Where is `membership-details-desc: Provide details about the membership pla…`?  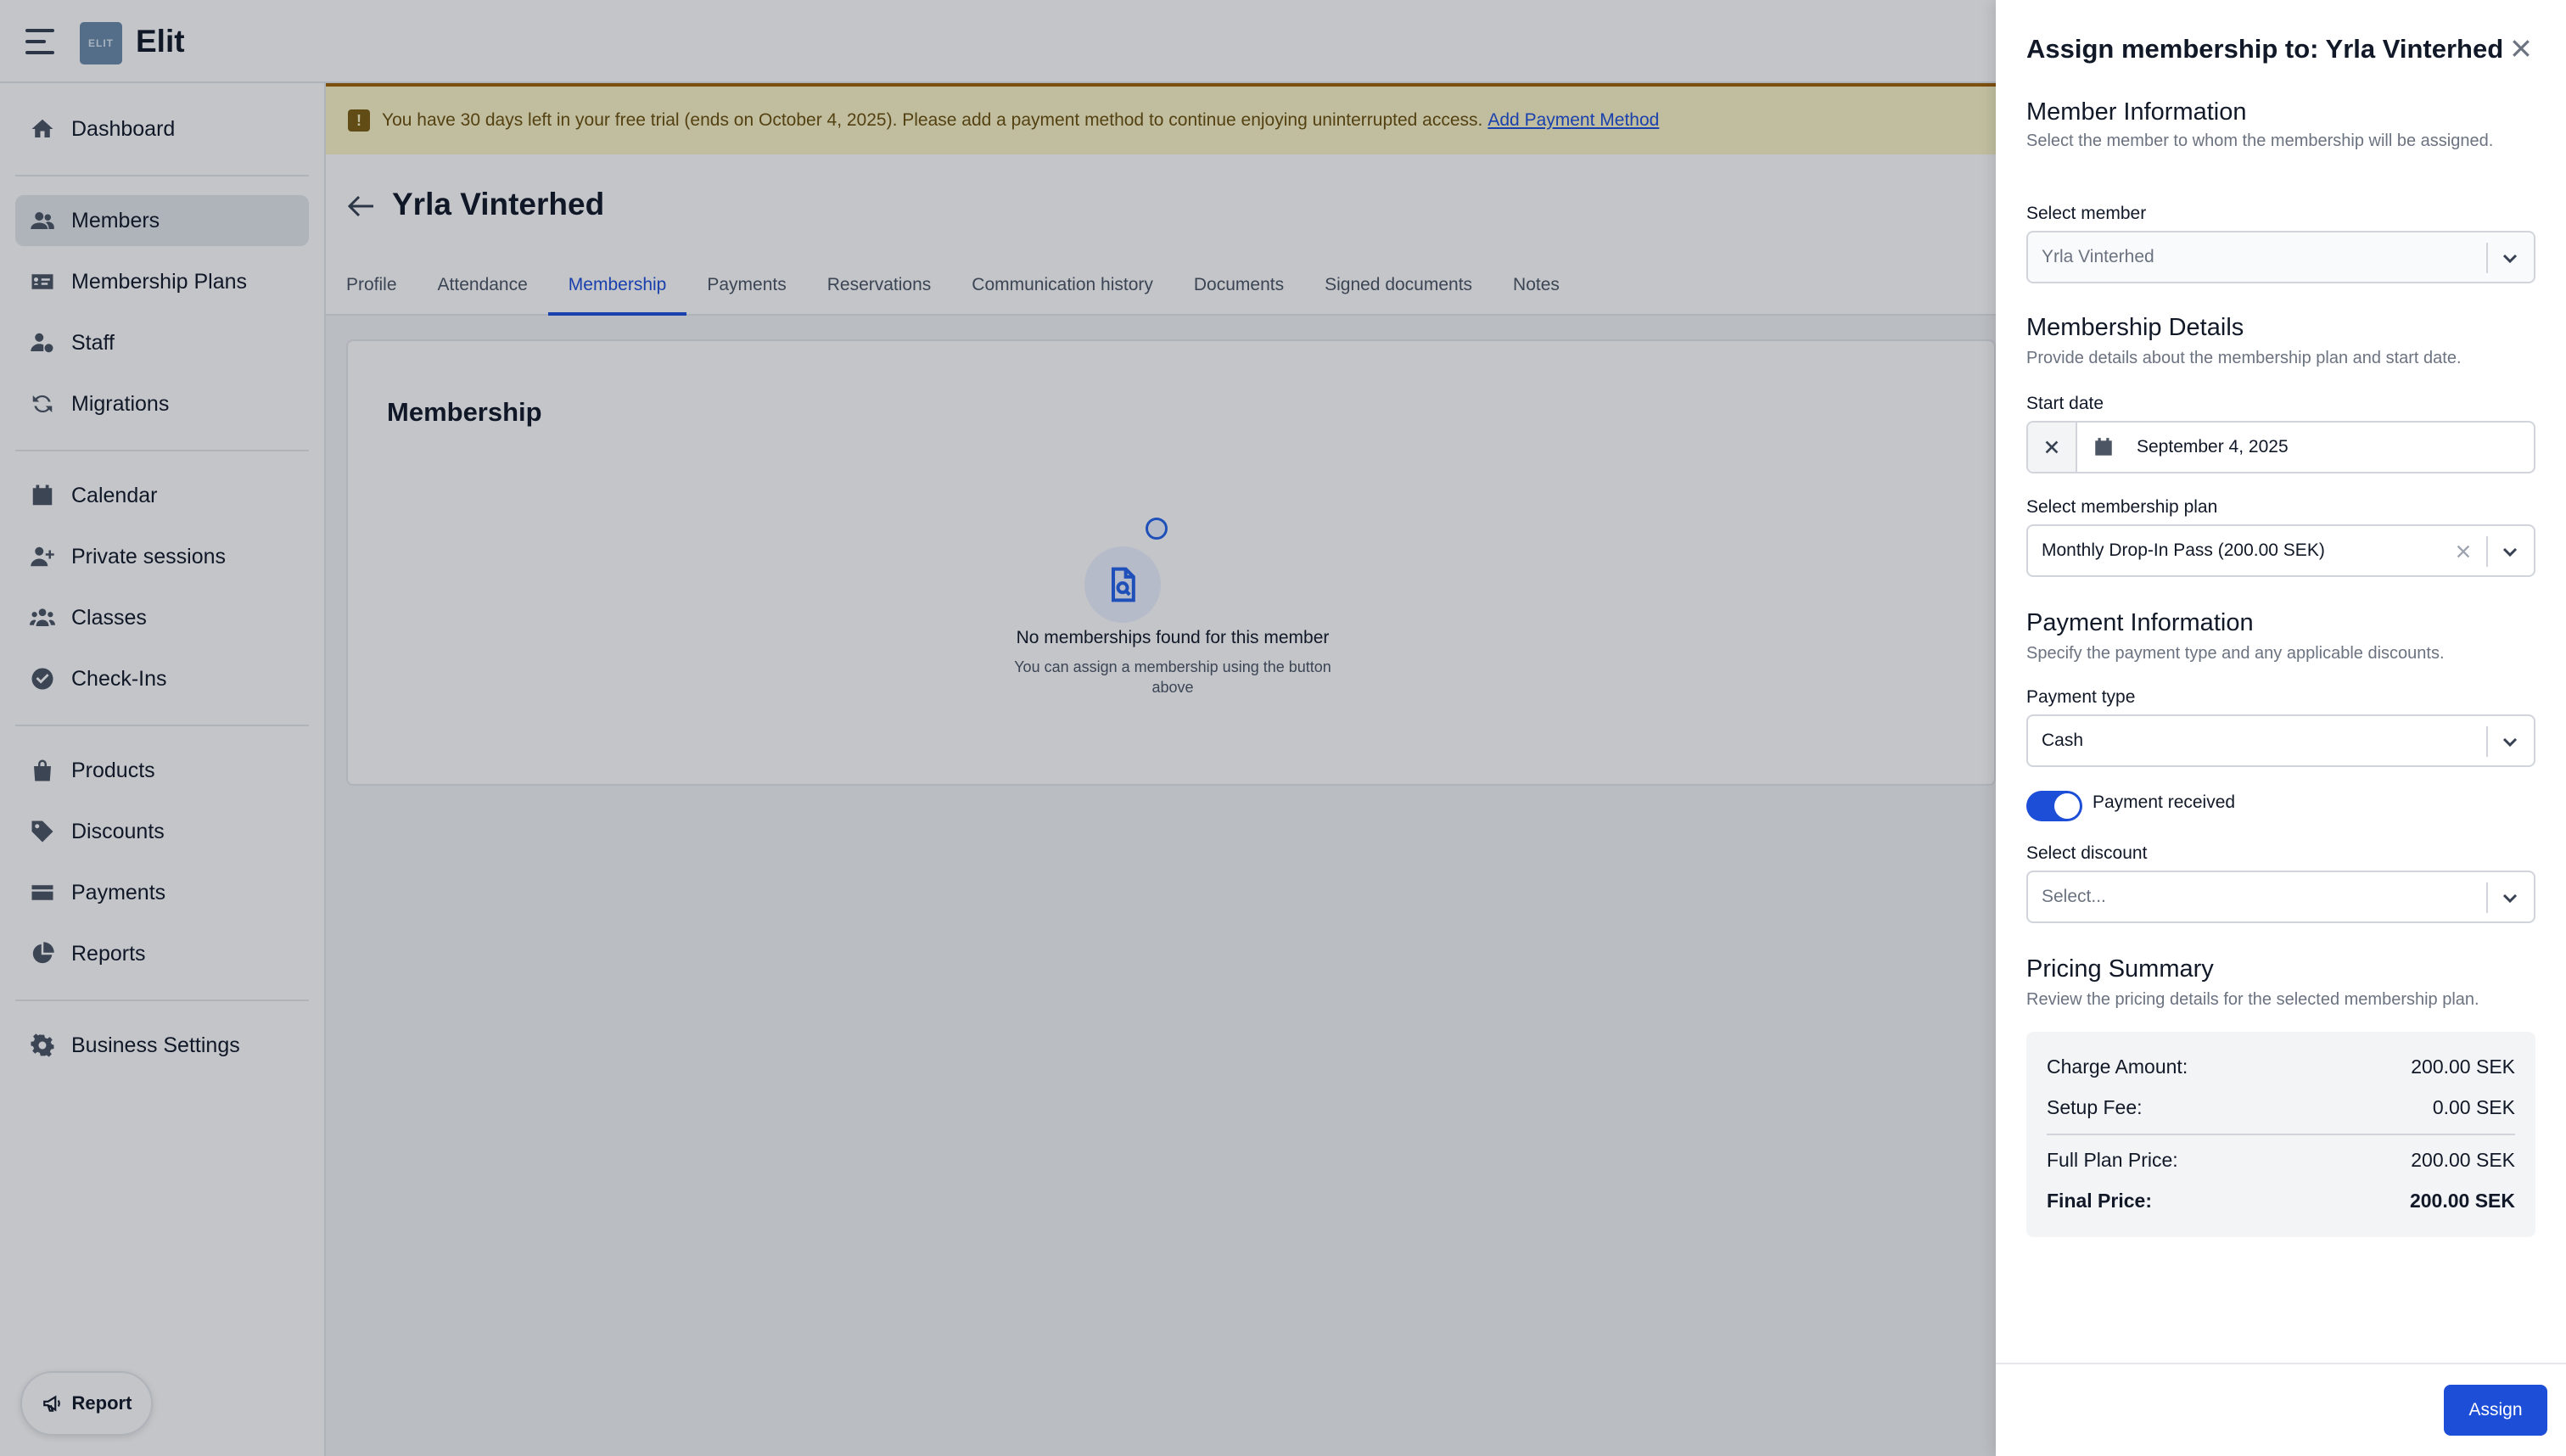 membership-details-desc: Provide details about the membership pla… is located at coordinates (2244, 358).